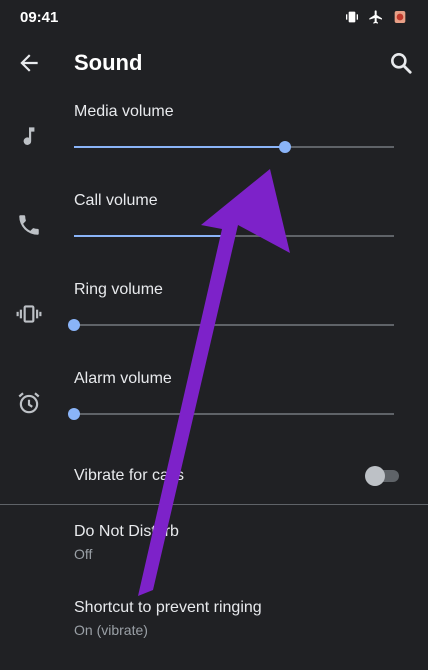 The height and width of the screenshot is (670, 428). I want to click on call-volume-slider, so click(234, 236).